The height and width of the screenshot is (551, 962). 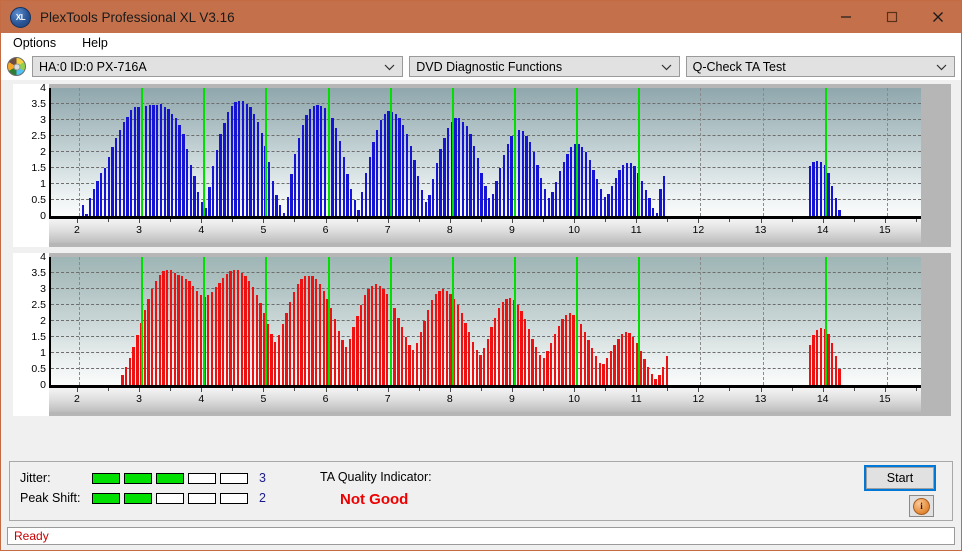 What do you see at coordinates (38, 273) in the screenshot?
I see `y-axis-tick-label: 3.5` at bounding box center [38, 273].